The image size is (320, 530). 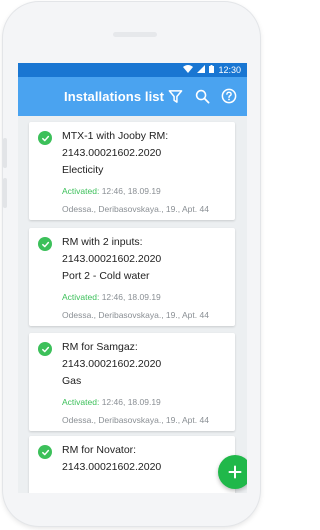 What do you see at coordinates (175, 96) in the screenshot?
I see `filter-icon` at bounding box center [175, 96].